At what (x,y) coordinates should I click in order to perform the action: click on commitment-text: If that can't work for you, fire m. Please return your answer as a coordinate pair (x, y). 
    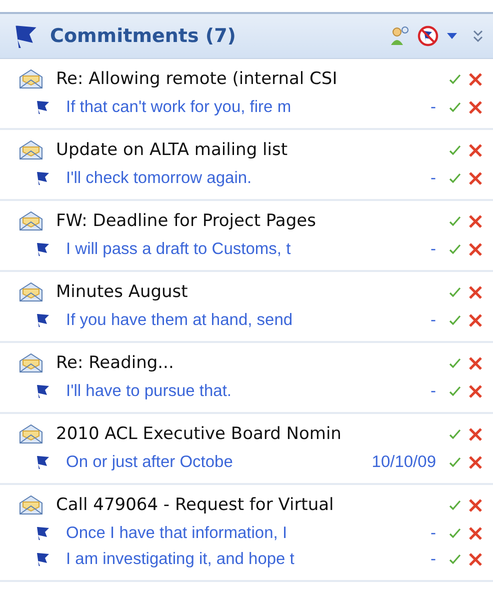
    Looking at the image, I should click on (248, 107).